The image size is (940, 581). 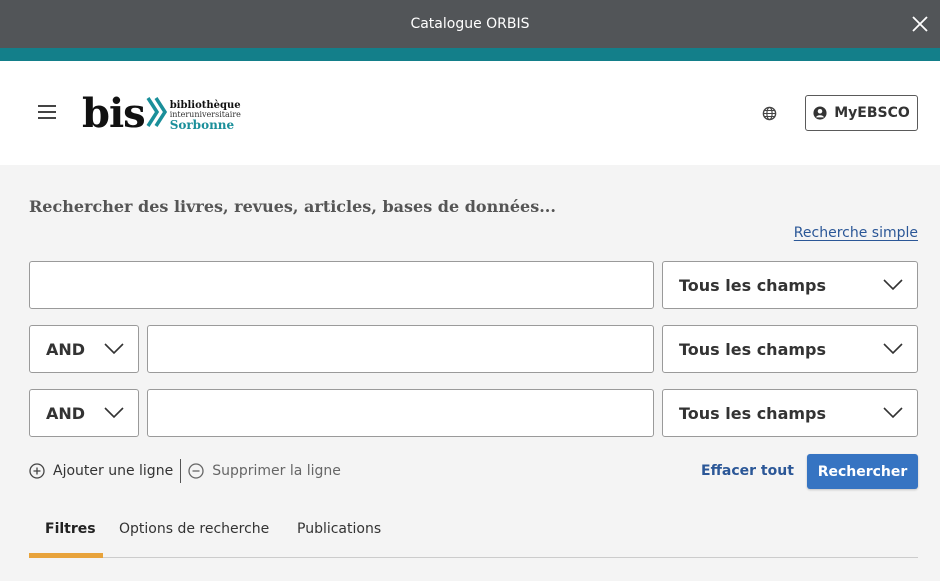 What do you see at coordinates (205, 117) in the screenshot?
I see `logo-text: bibliothèque interuniversitaire Sorbonne` at bounding box center [205, 117].